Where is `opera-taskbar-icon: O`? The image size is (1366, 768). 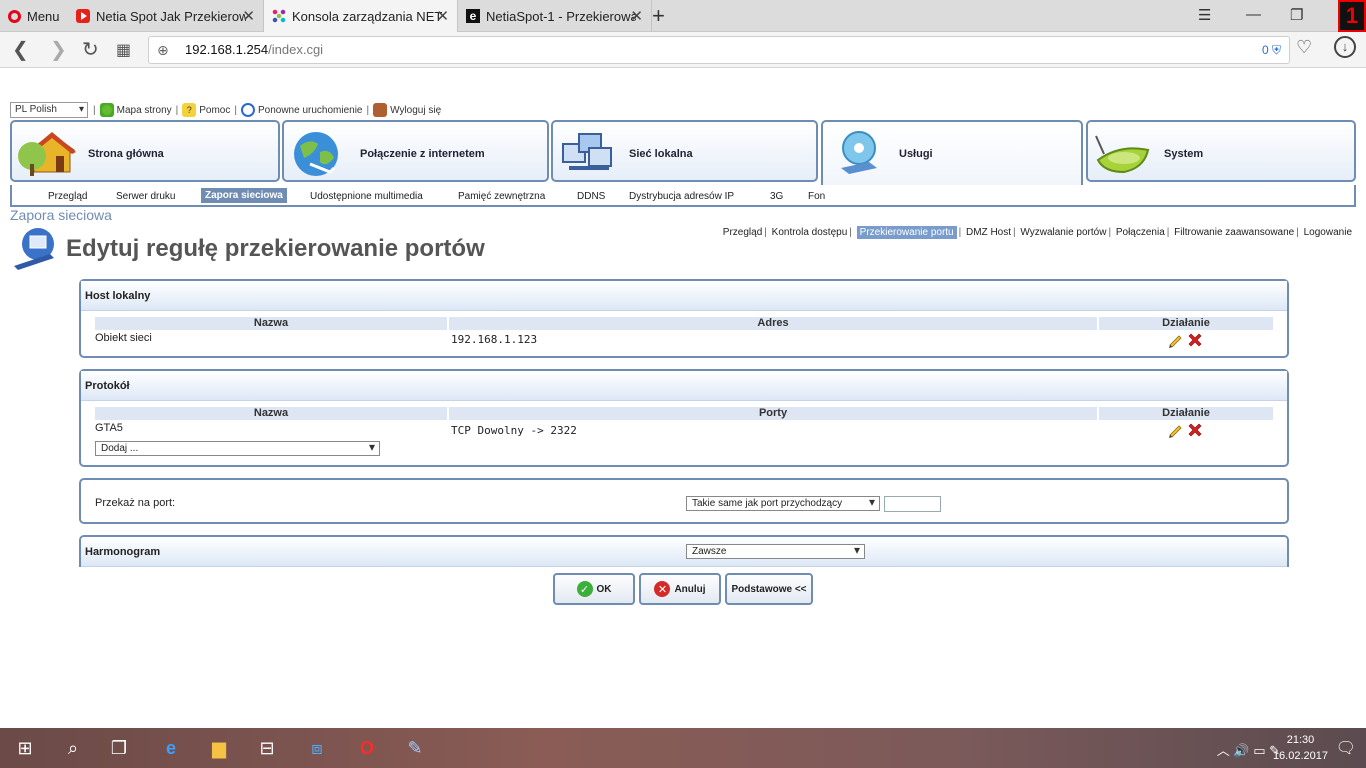 opera-taskbar-icon: O is located at coordinates (367, 748).